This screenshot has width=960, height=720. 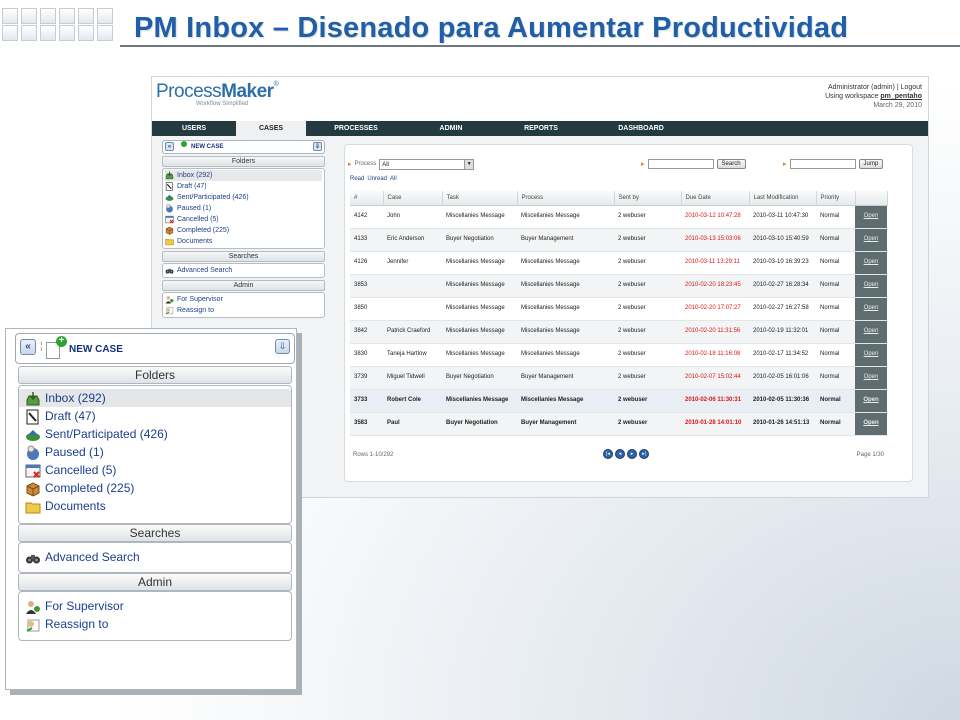 What do you see at coordinates (367, 198) in the screenshot?
I see `column-header: #` at bounding box center [367, 198].